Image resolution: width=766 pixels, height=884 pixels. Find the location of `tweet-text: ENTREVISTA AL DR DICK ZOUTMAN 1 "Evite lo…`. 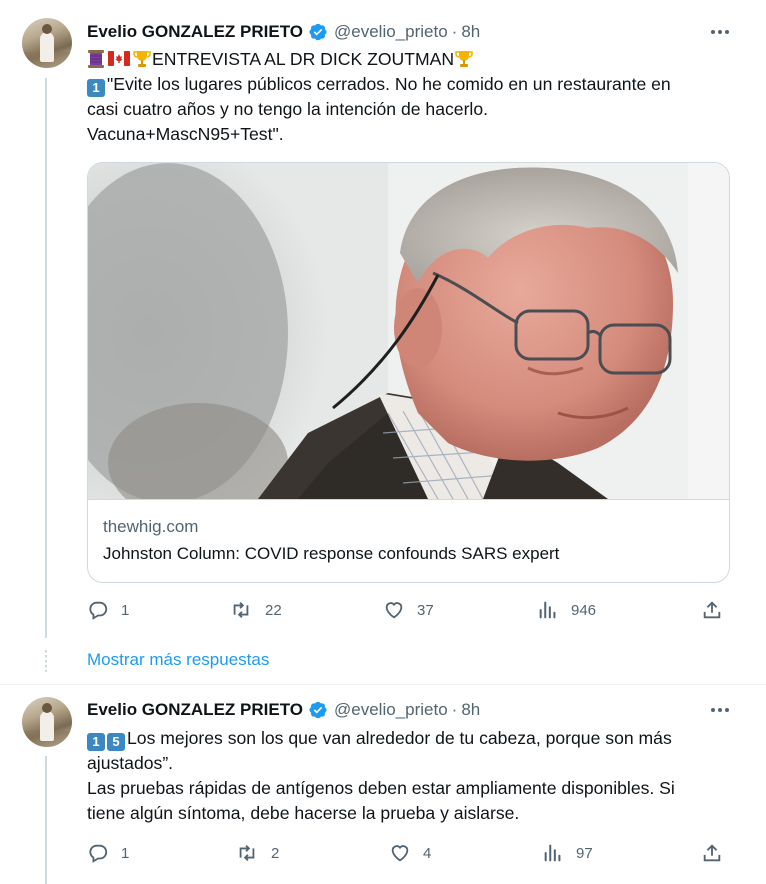

tweet-text: ENTREVISTA AL DR DICK ZOUTMAN 1 "Evite lo… is located at coordinates (412, 97).